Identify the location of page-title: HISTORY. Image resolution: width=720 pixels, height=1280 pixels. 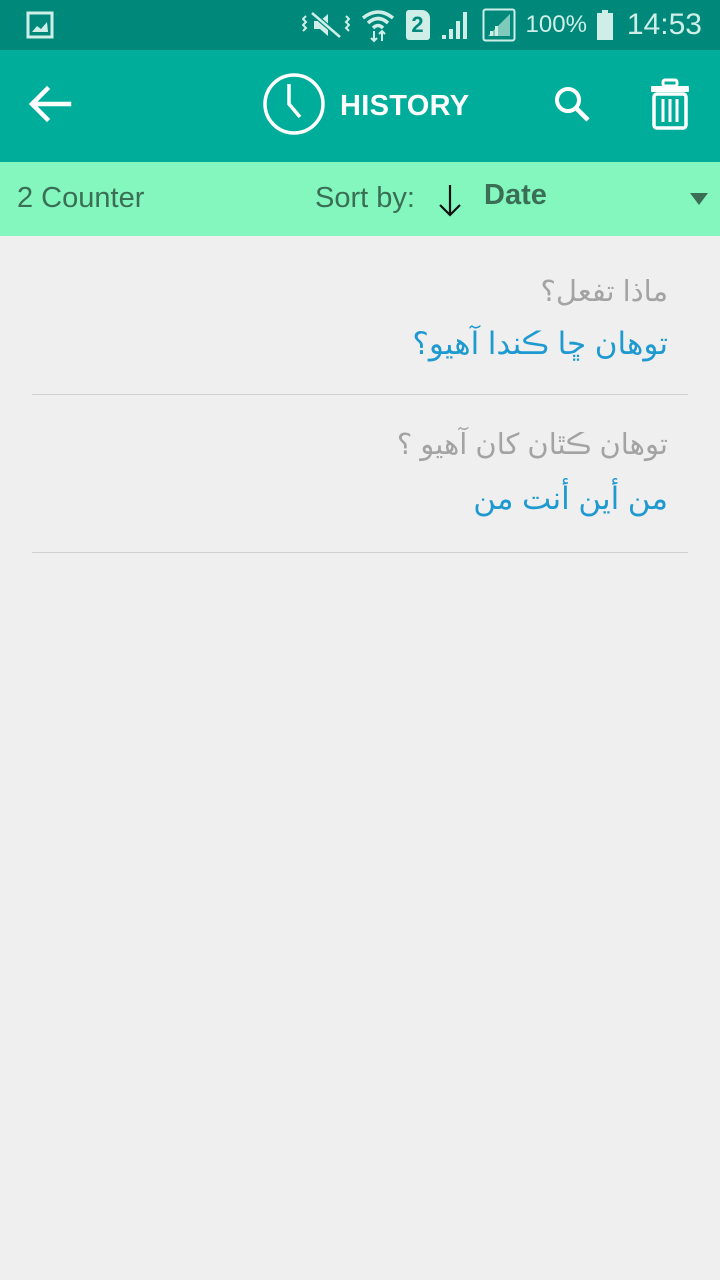
(366, 106).